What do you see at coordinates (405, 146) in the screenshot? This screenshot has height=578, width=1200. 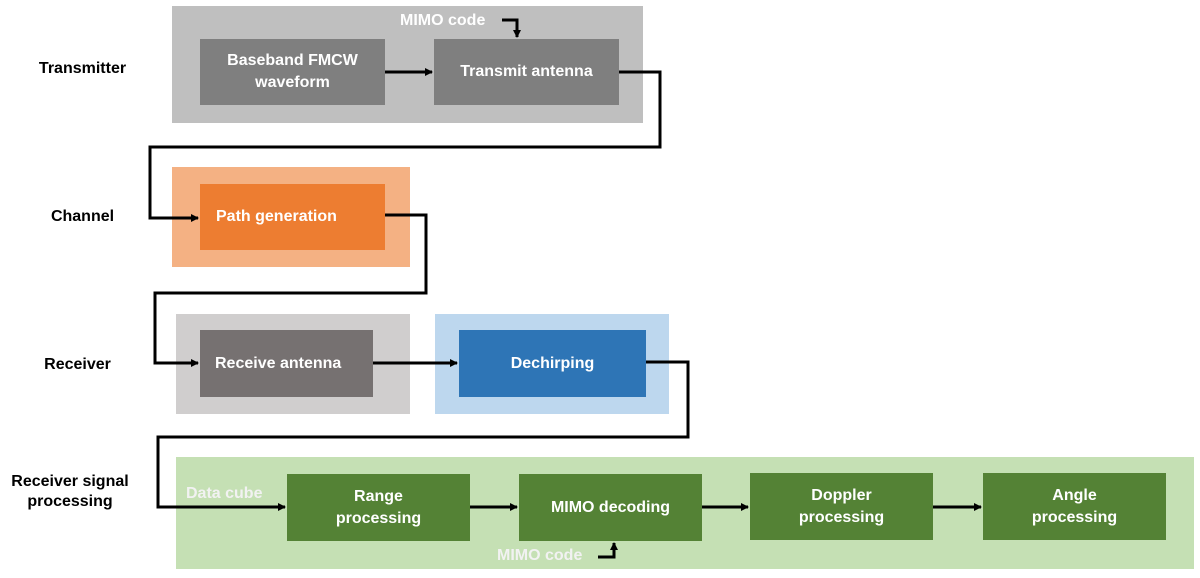 I see `transmit-to-path-generation-arrow` at bounding box center [405, 146].